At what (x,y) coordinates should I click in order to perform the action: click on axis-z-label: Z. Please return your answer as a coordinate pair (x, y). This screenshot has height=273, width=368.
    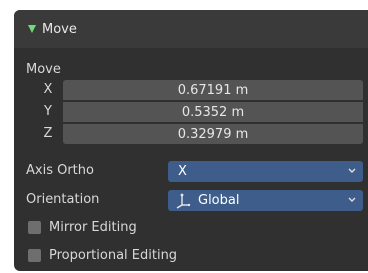
    Looking at the image, I should click on (48, 133).